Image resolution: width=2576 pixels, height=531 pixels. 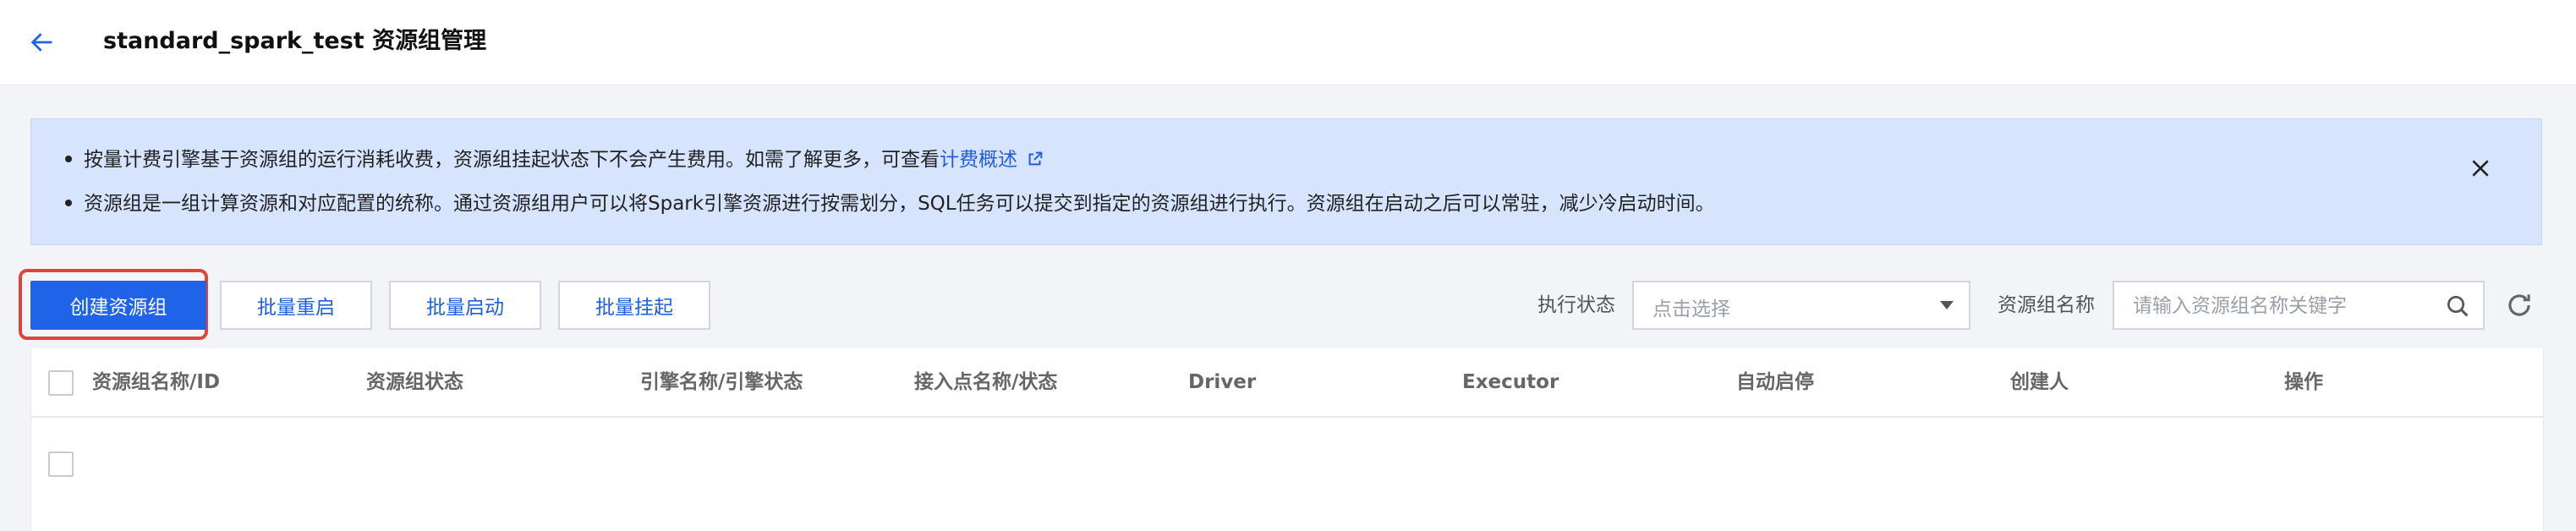 What do you see at coordinates (1222, 382) in the screenshot?
I see `column-header: Driver` at bounding box center [1222, 382].